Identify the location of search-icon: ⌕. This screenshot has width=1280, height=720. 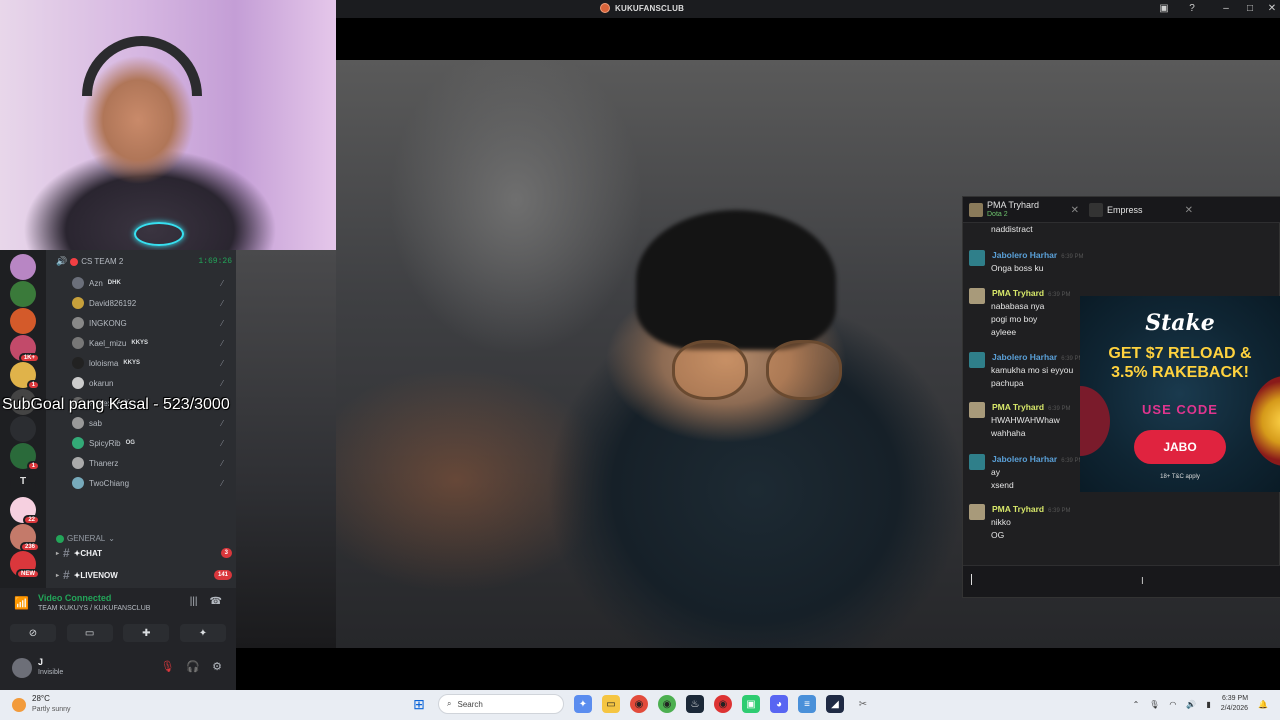
(449, 703).